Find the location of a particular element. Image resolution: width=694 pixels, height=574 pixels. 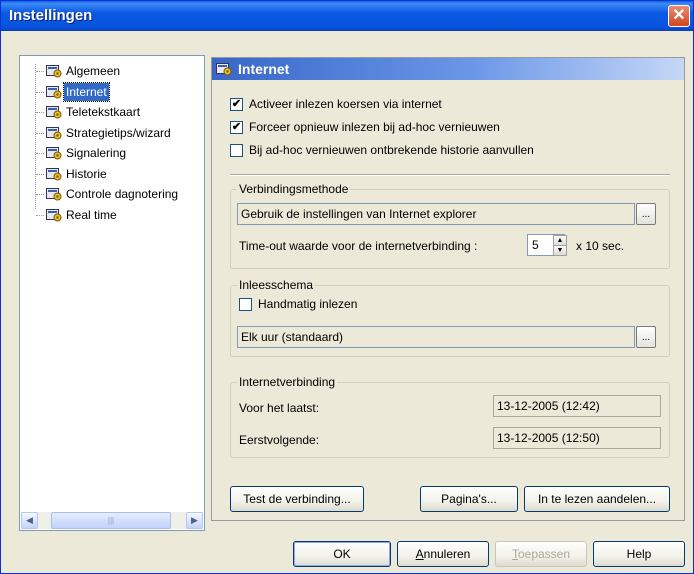

panel-header: Internet is located at coordinates (448, 69).